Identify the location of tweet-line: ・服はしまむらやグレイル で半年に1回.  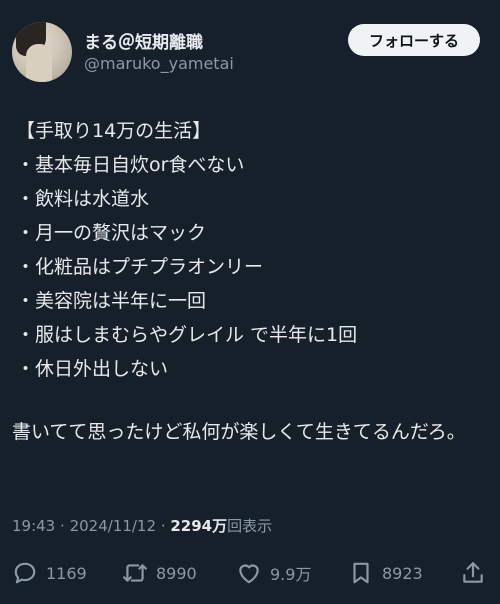
(187, 335).